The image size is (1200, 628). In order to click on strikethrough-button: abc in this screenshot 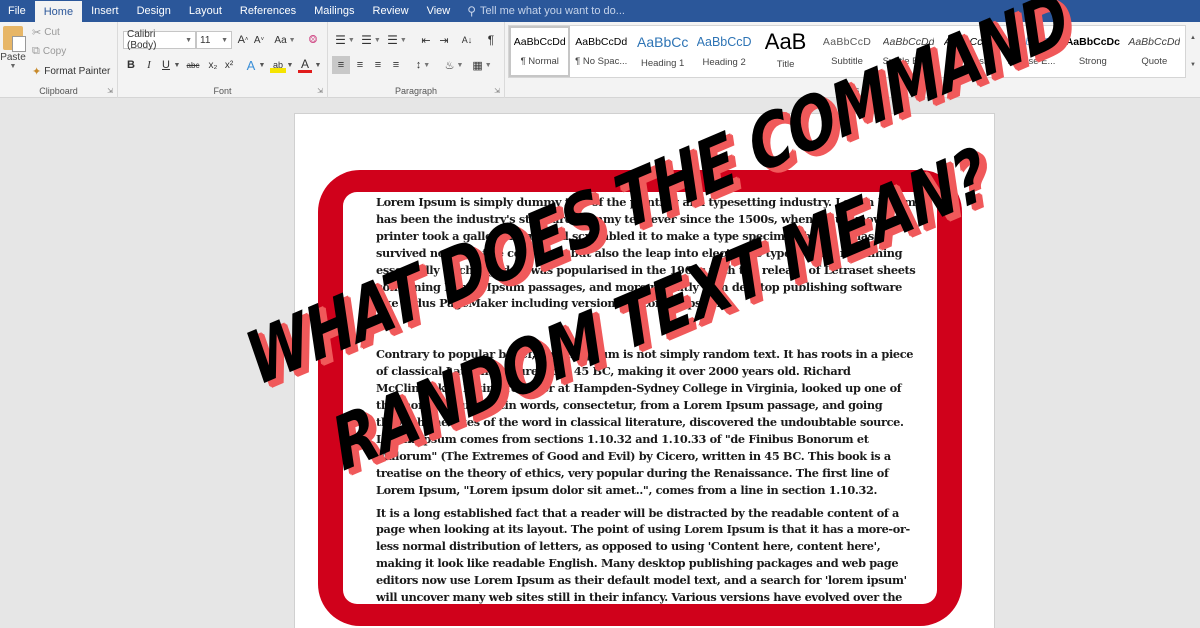, I will do `click(193, 65)`.